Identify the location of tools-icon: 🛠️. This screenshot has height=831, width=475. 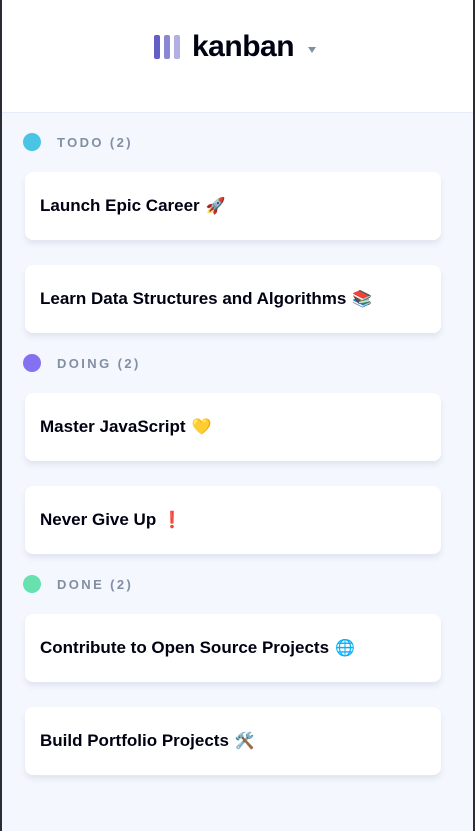
(244, 741).